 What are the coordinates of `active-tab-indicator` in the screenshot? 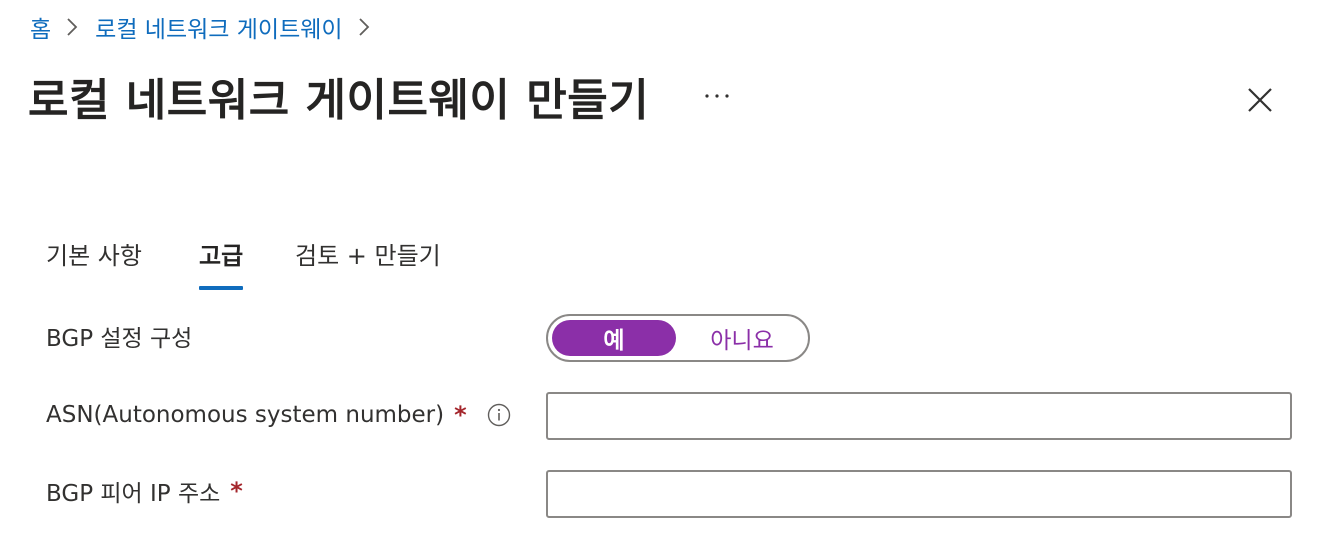 It's located at (221, 288).